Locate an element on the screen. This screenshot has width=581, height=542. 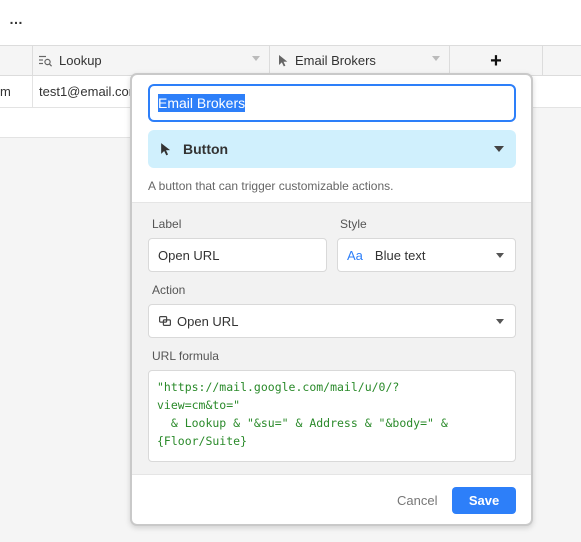
button-action-select: Open URL is located at coordinates (332, 321).